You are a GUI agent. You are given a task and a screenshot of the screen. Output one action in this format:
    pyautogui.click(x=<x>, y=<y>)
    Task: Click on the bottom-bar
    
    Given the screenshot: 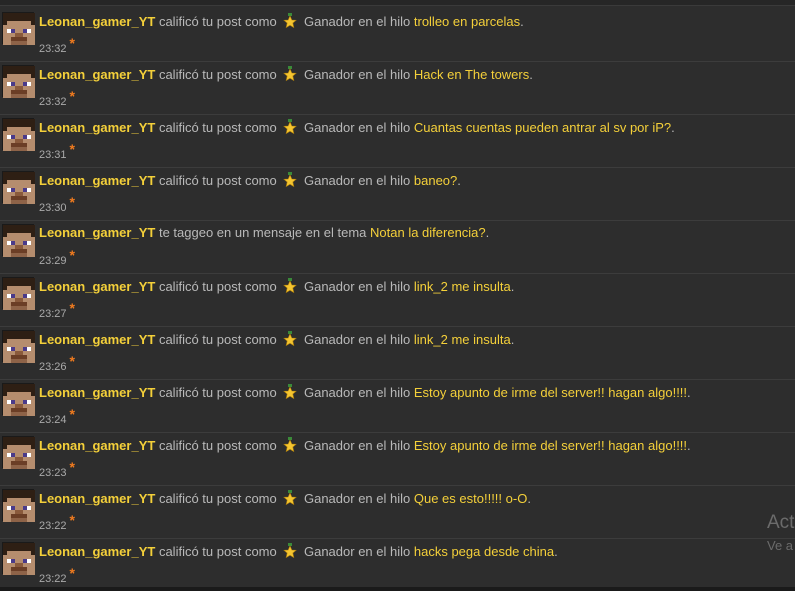 What is the action you would take?
    pyautogui.click(x=397, y=589)
    